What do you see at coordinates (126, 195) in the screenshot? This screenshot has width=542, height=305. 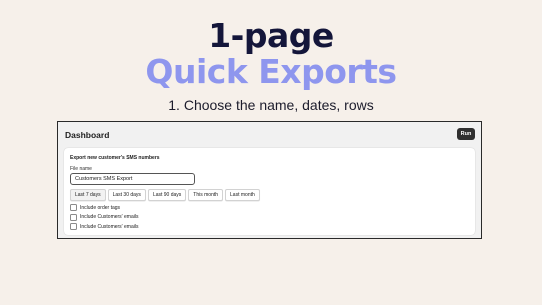 I see `date-range-last-30-days: Last 30 days` at bounding box center [126, 195].